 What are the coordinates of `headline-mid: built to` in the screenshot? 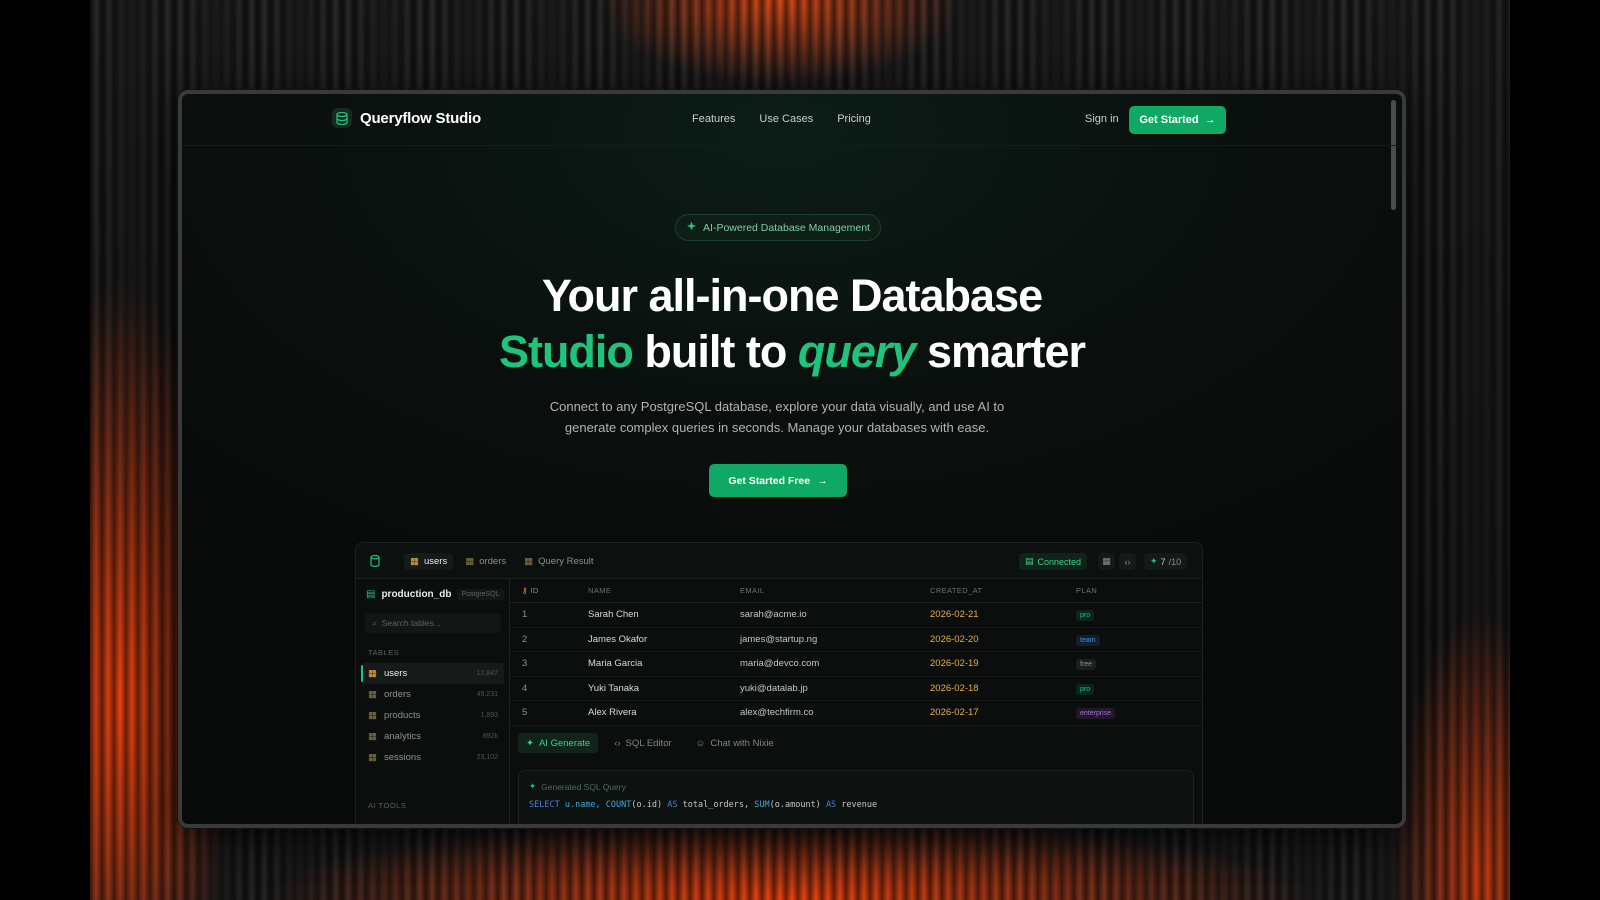 It's located at (715, 351).